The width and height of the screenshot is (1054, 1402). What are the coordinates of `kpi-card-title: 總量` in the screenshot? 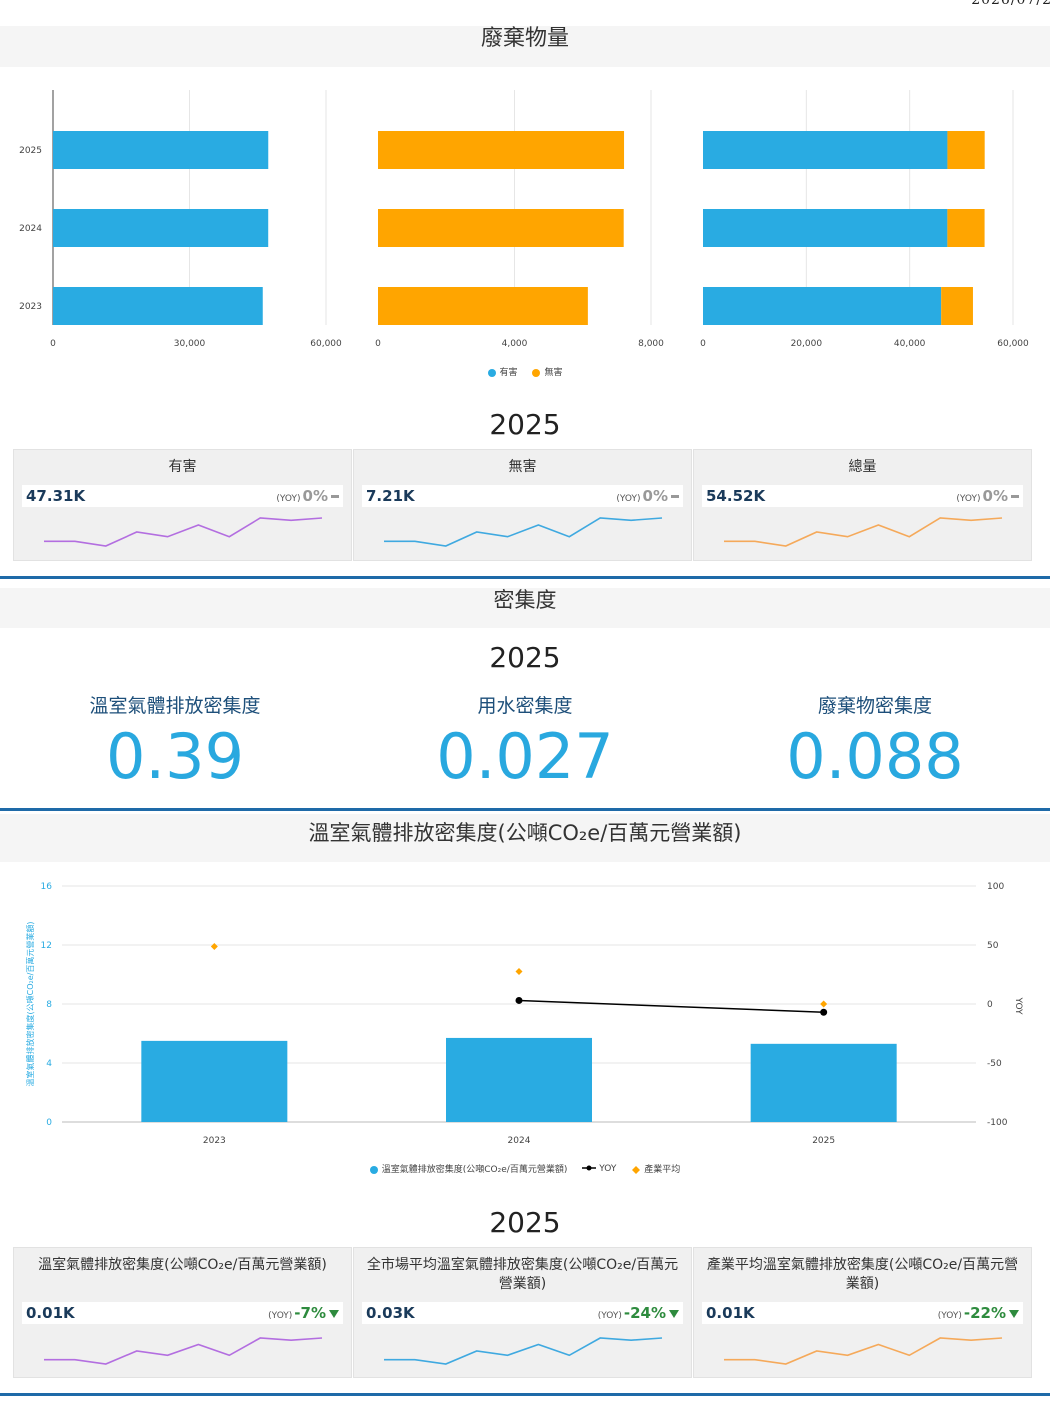 It's located at (862, 467).